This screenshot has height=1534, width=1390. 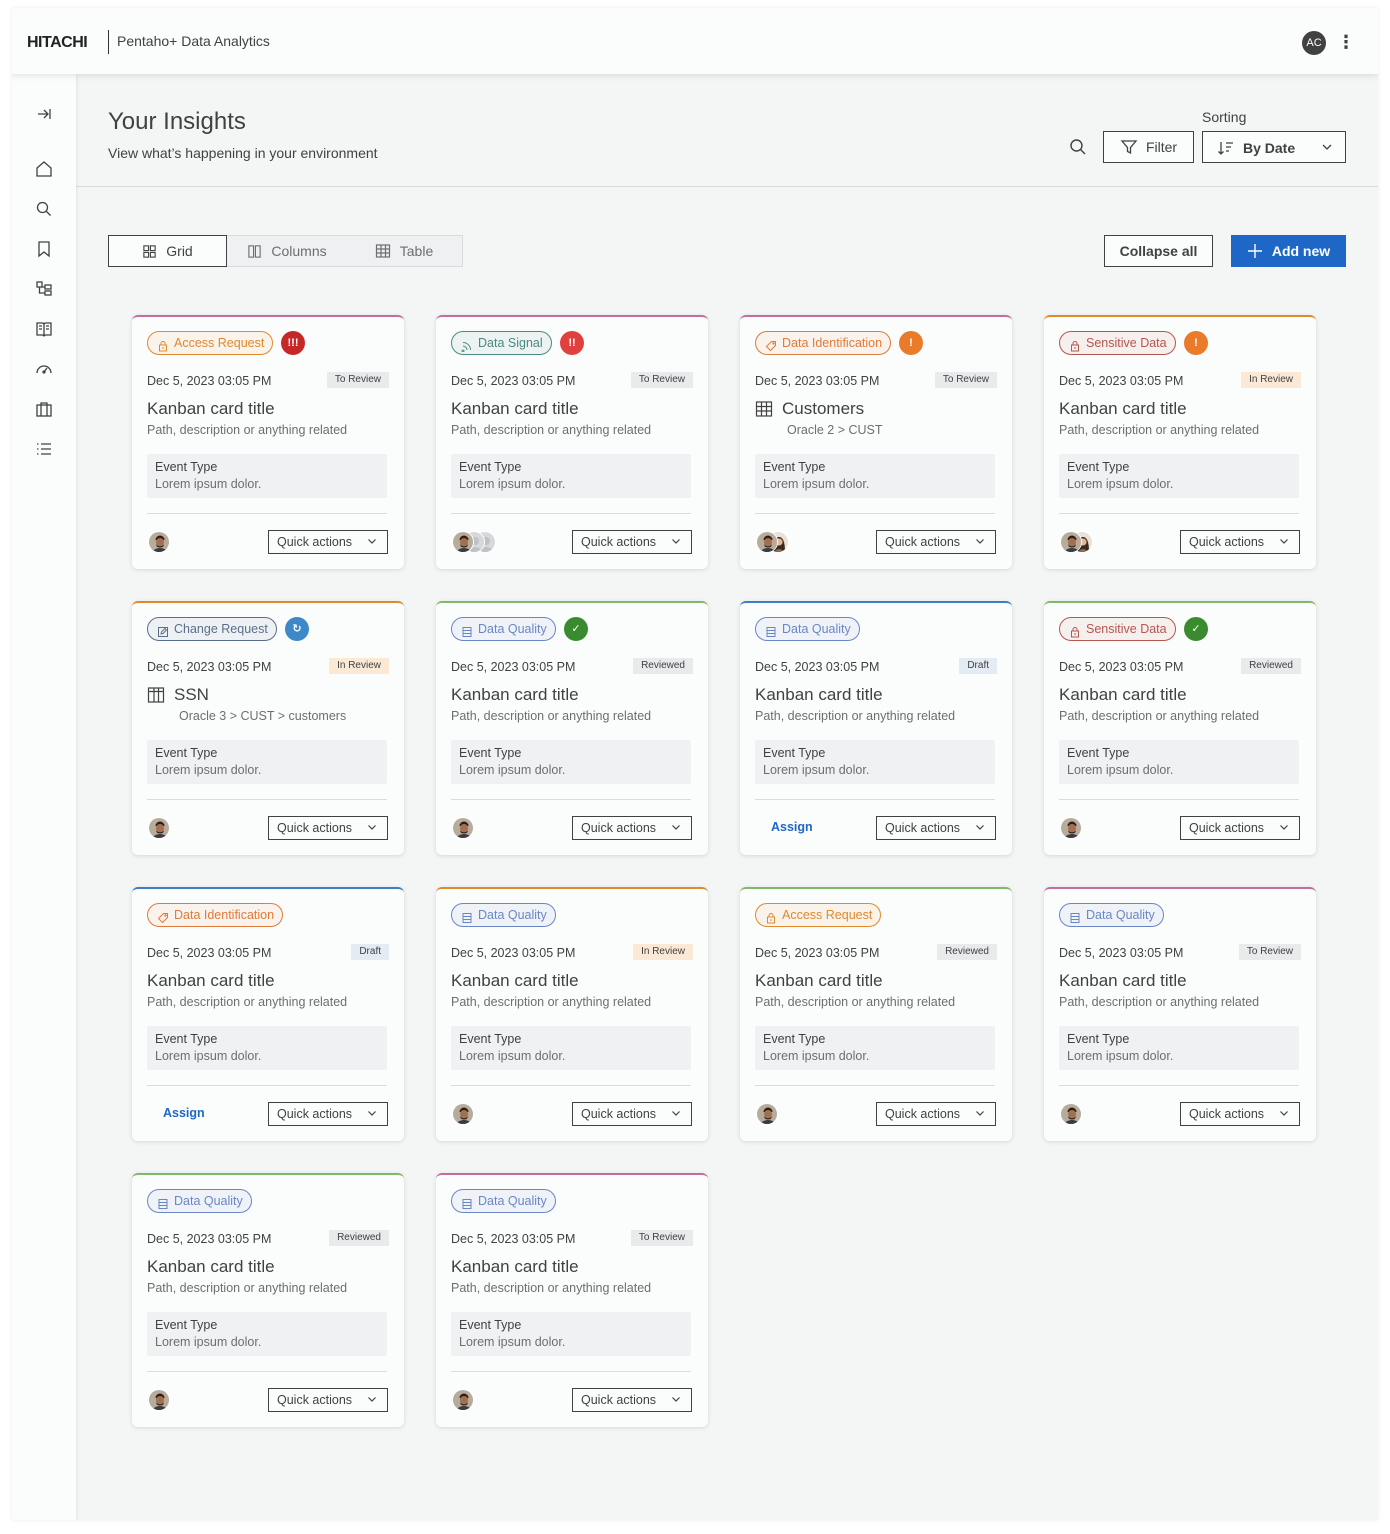 I want to click on book-icon, so click(x=44, y=329).